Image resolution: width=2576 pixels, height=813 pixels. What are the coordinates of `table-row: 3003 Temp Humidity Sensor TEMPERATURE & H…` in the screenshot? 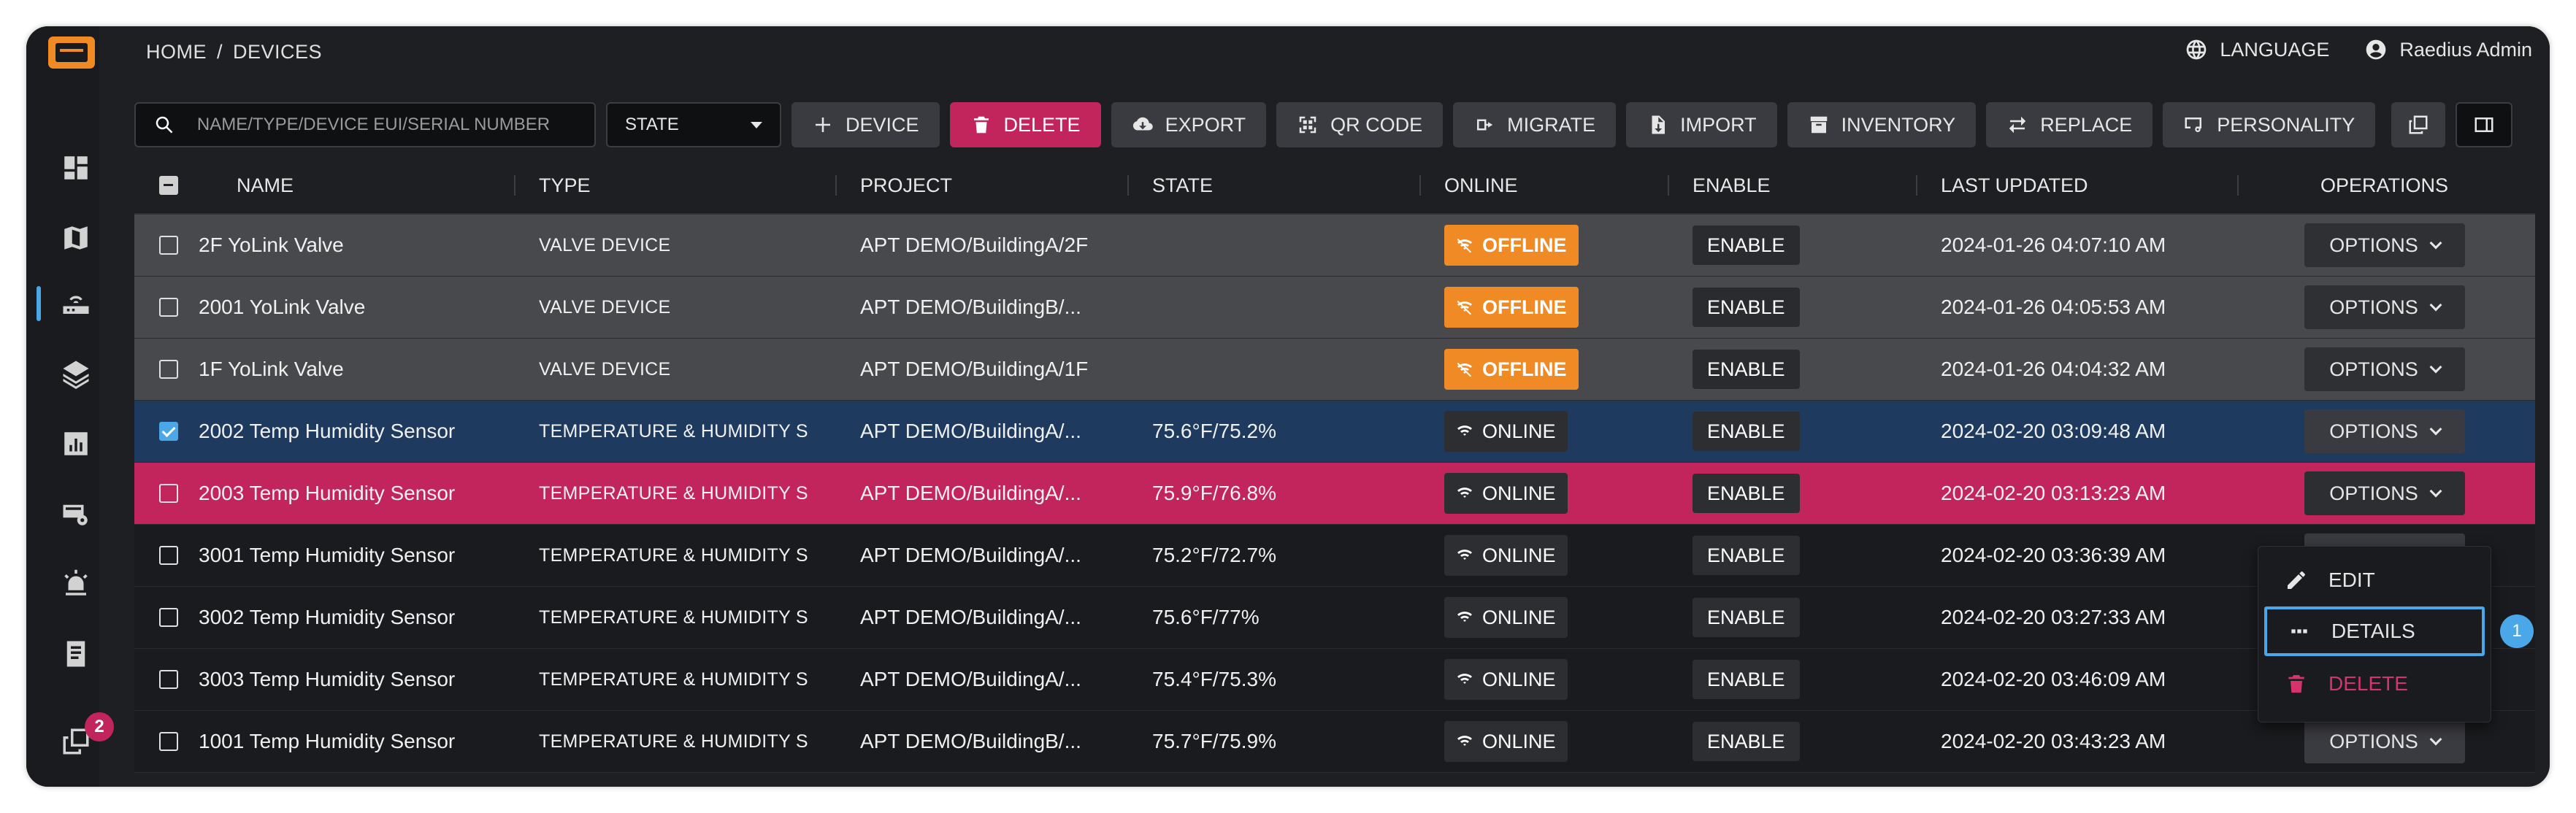 It's located at (1334, 680).